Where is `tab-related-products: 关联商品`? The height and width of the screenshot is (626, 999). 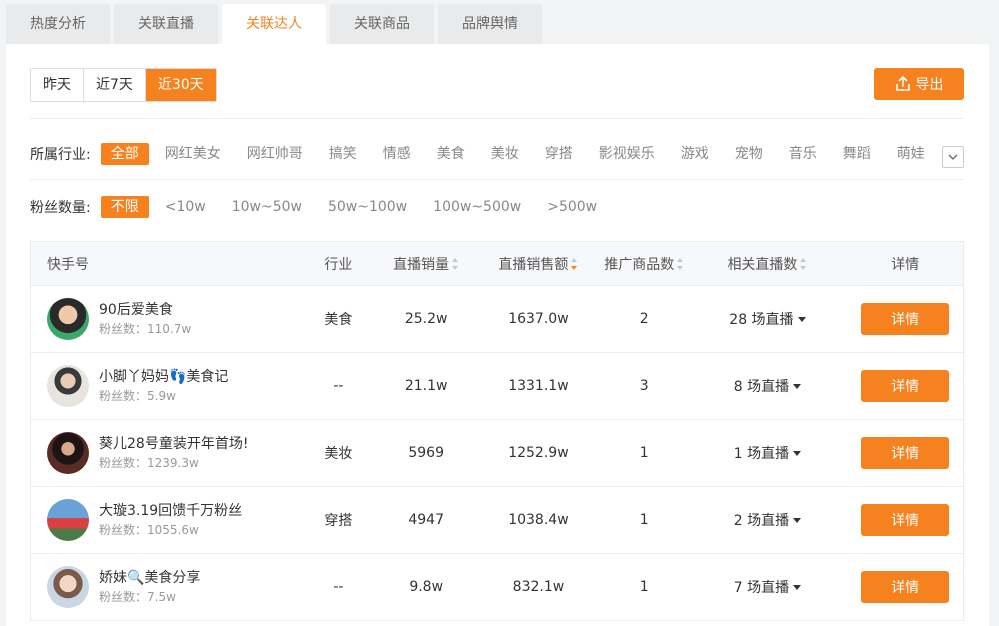 tab-related-products: 关联商品 is located at coordinates (382, 24).